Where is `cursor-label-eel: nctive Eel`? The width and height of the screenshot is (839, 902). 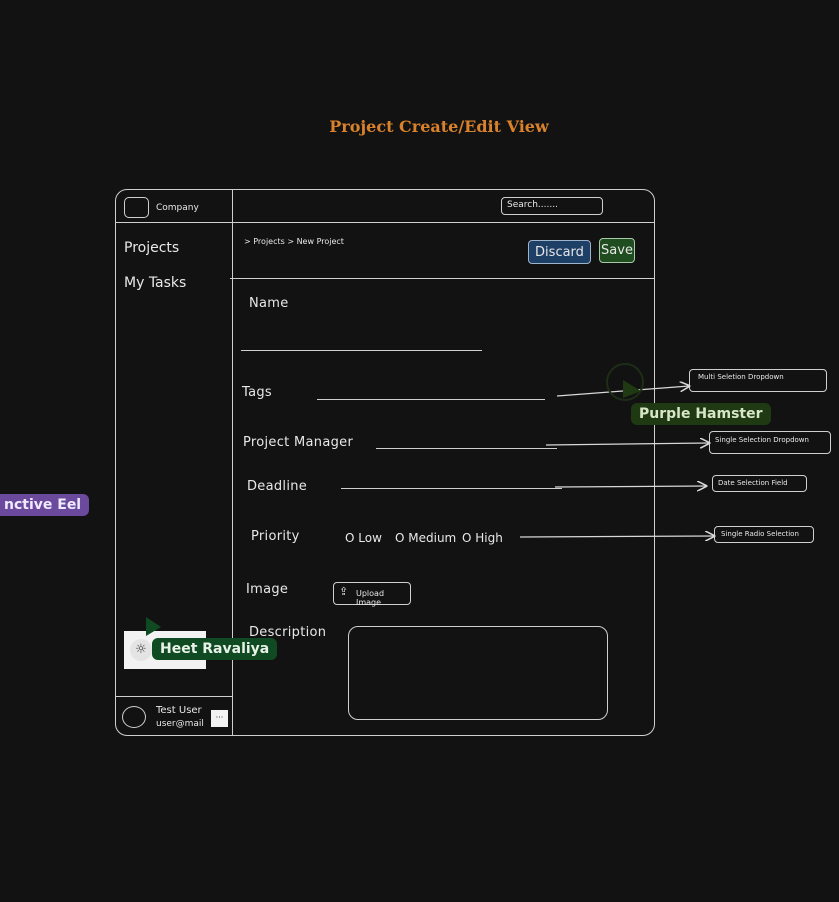 cursor-label-eel: nctive Eel is located at coordinates (45, 505).